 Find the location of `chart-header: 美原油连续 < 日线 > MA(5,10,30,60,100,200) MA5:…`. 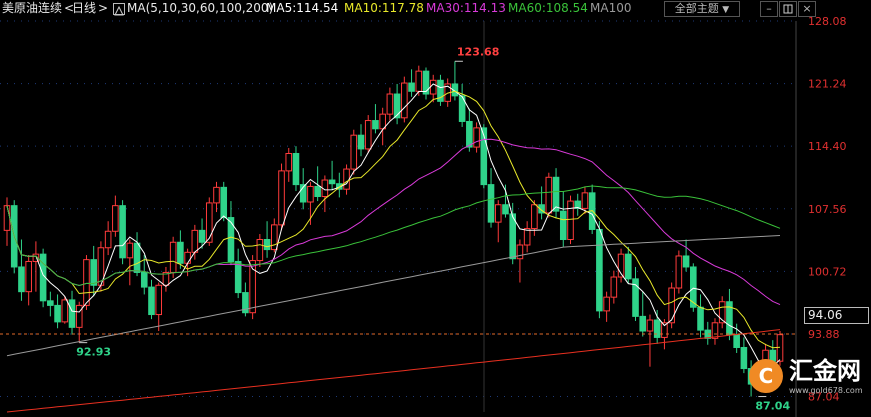

chart-header: 美原油连续 < 日线 > MA(5,10,30,60,100,200) MA5:… is located at coordinates (435, 8).